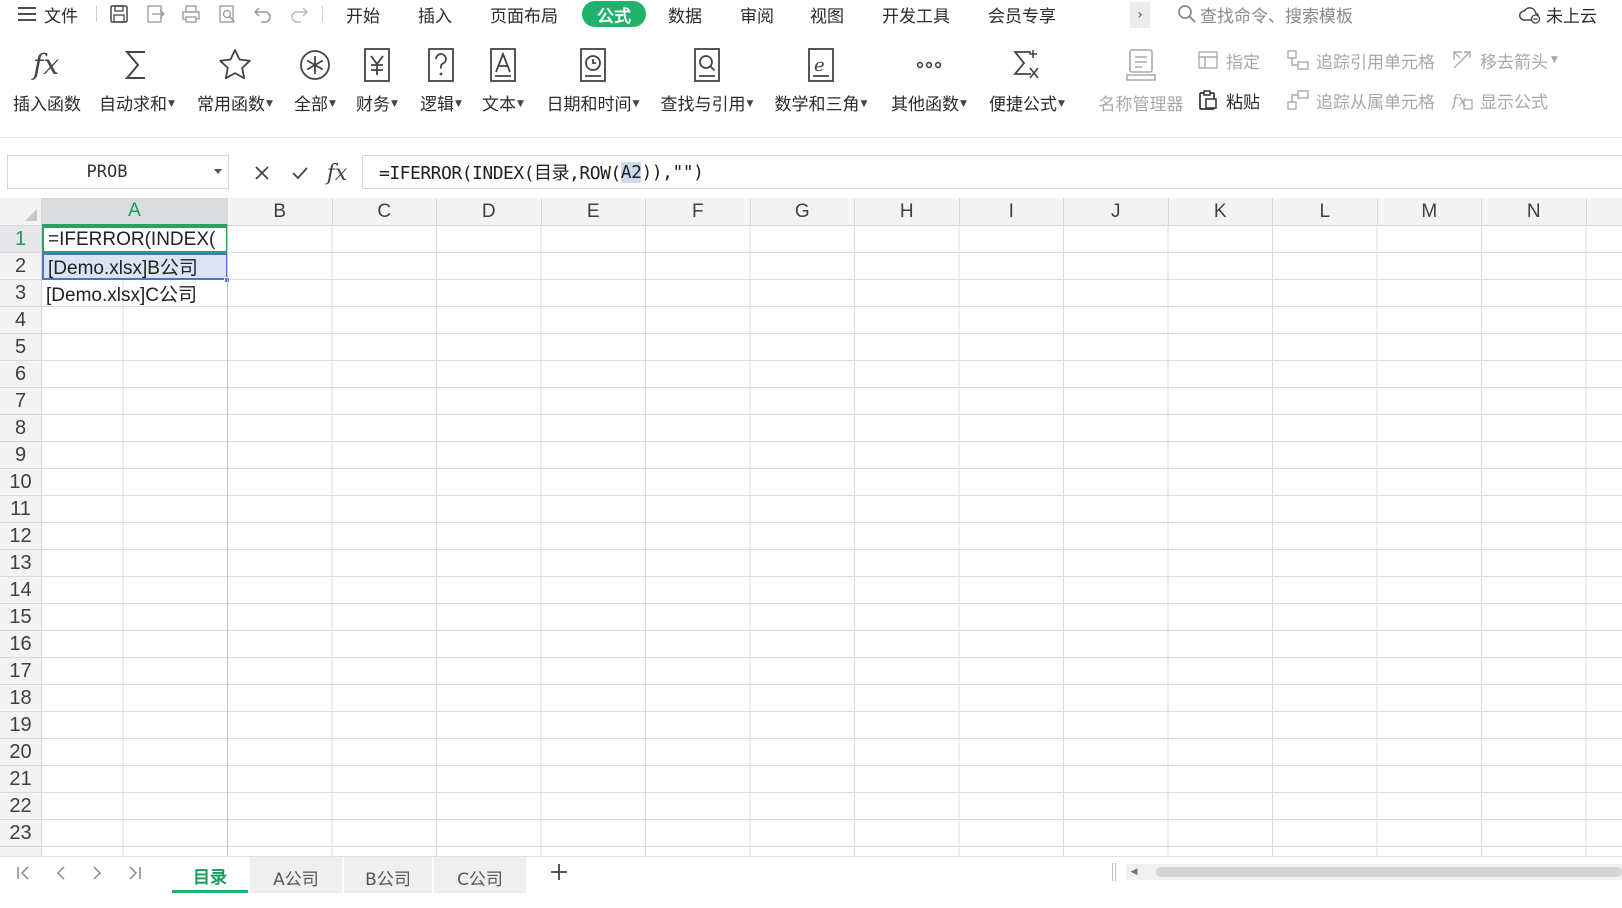 Image resolution: width=1622 pixels, height=908 pixels. I want to click on trace-precedents-button: 追踪引用单元格, so click(1360, 60).